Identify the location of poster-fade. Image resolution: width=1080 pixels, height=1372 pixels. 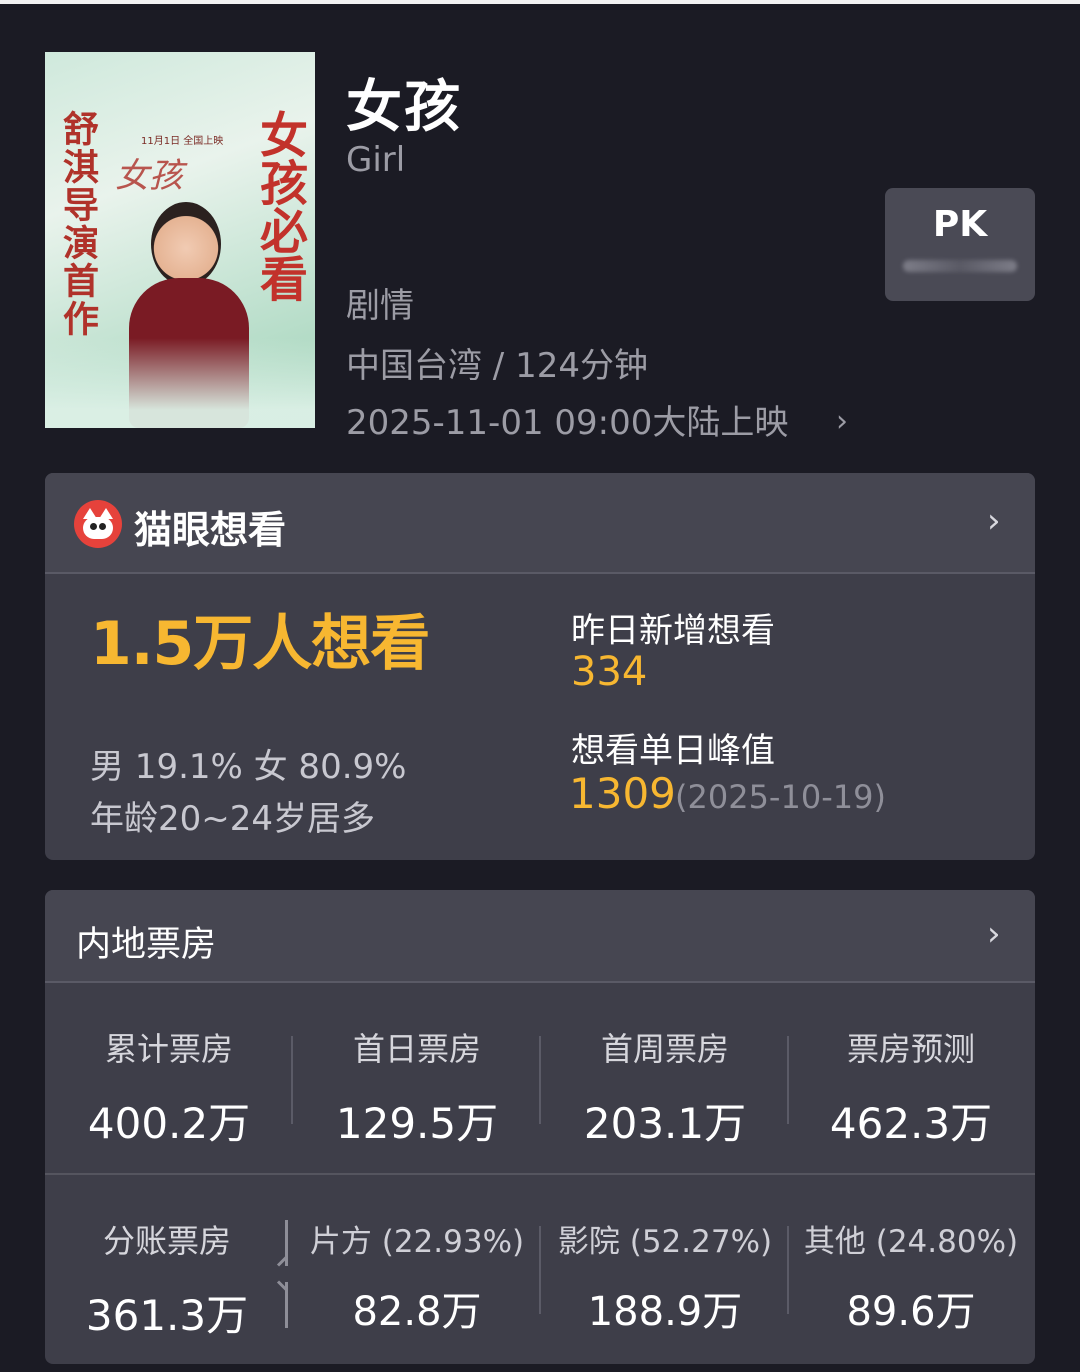
(180, 383).